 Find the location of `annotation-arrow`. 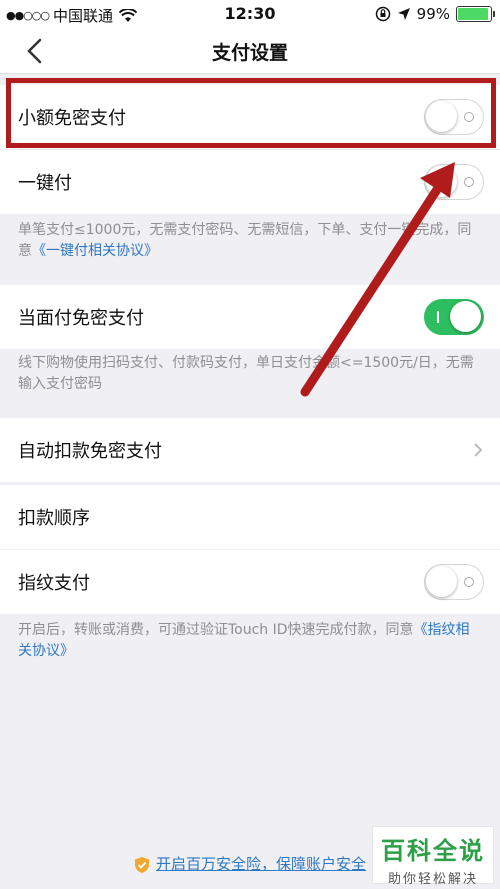

annotation-arrow is located at coordinates (377, 279).